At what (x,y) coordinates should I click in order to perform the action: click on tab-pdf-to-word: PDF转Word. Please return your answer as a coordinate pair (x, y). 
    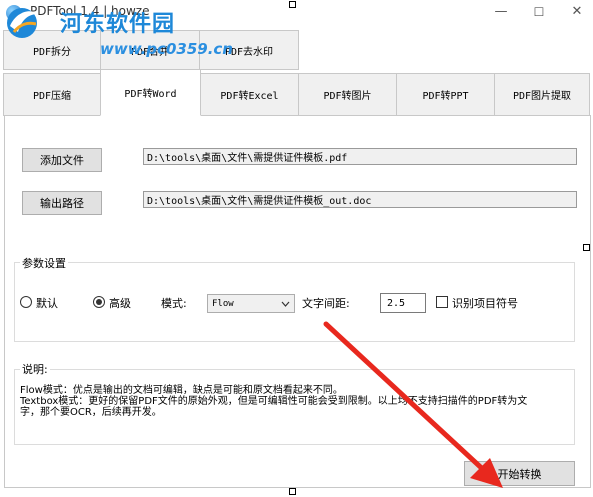
    Looking at the image, I should click on (150, 92).